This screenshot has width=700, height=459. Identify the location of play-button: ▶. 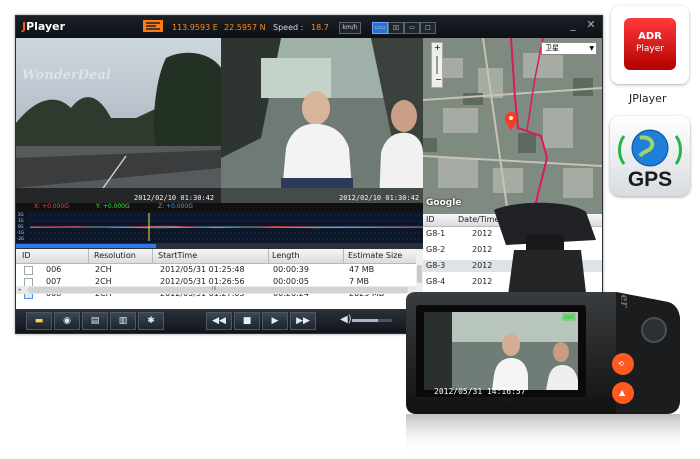
(275, 321).